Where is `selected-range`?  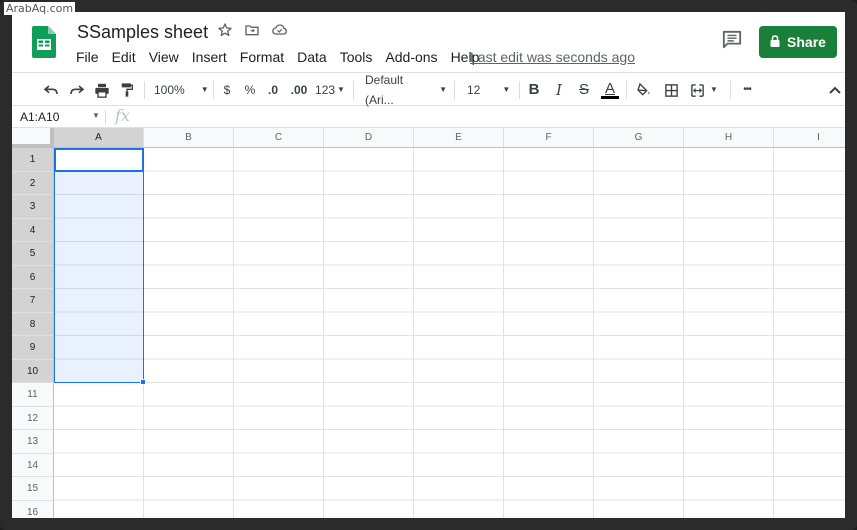 selected-range is located at coordinates (99, 265).